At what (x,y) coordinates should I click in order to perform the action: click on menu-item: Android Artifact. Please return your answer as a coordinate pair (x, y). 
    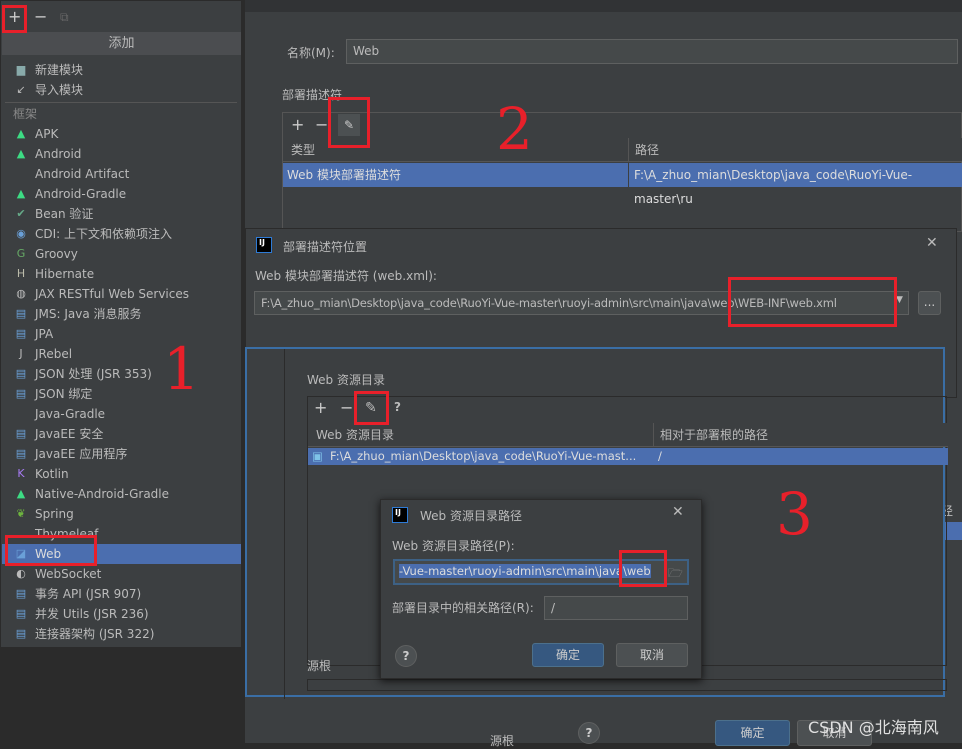
    Looking at the image, I should click on (127, 174).